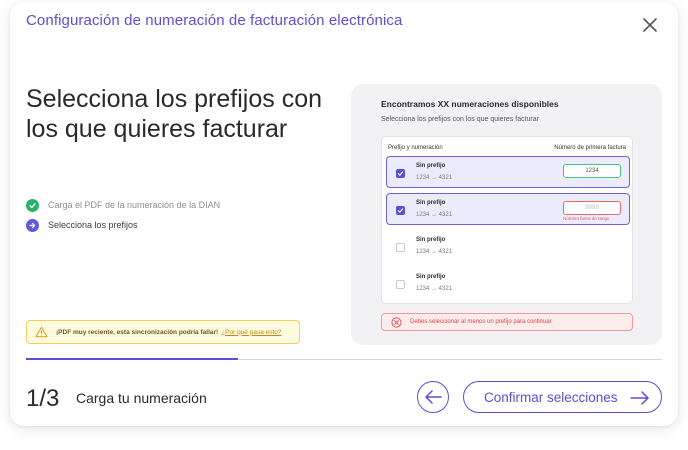  What do you see at coordinates (508, 172) in the screenshot?
I see `table-row: Sin prefijo 1234 → 4321 1234` at bounding box center [508, 172].